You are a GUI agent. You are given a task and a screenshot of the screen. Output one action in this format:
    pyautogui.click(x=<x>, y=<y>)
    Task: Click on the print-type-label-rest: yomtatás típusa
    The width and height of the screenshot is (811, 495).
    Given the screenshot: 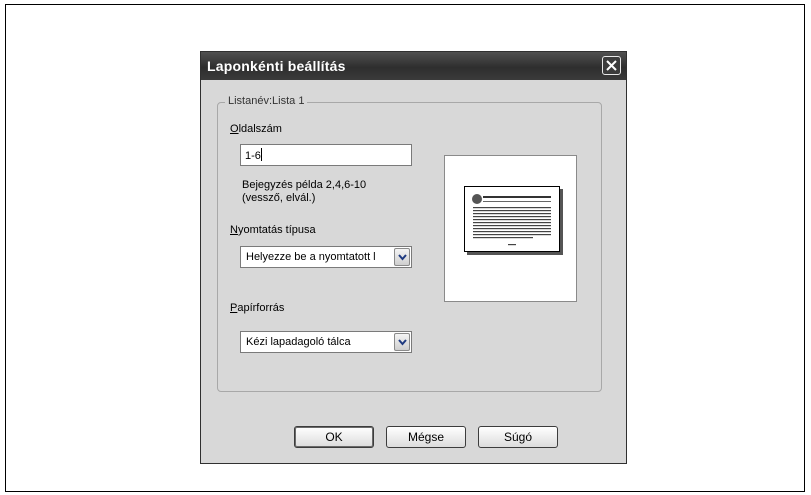 What is the action you would take?
    pyautogui.click(x=276, y=230)
    